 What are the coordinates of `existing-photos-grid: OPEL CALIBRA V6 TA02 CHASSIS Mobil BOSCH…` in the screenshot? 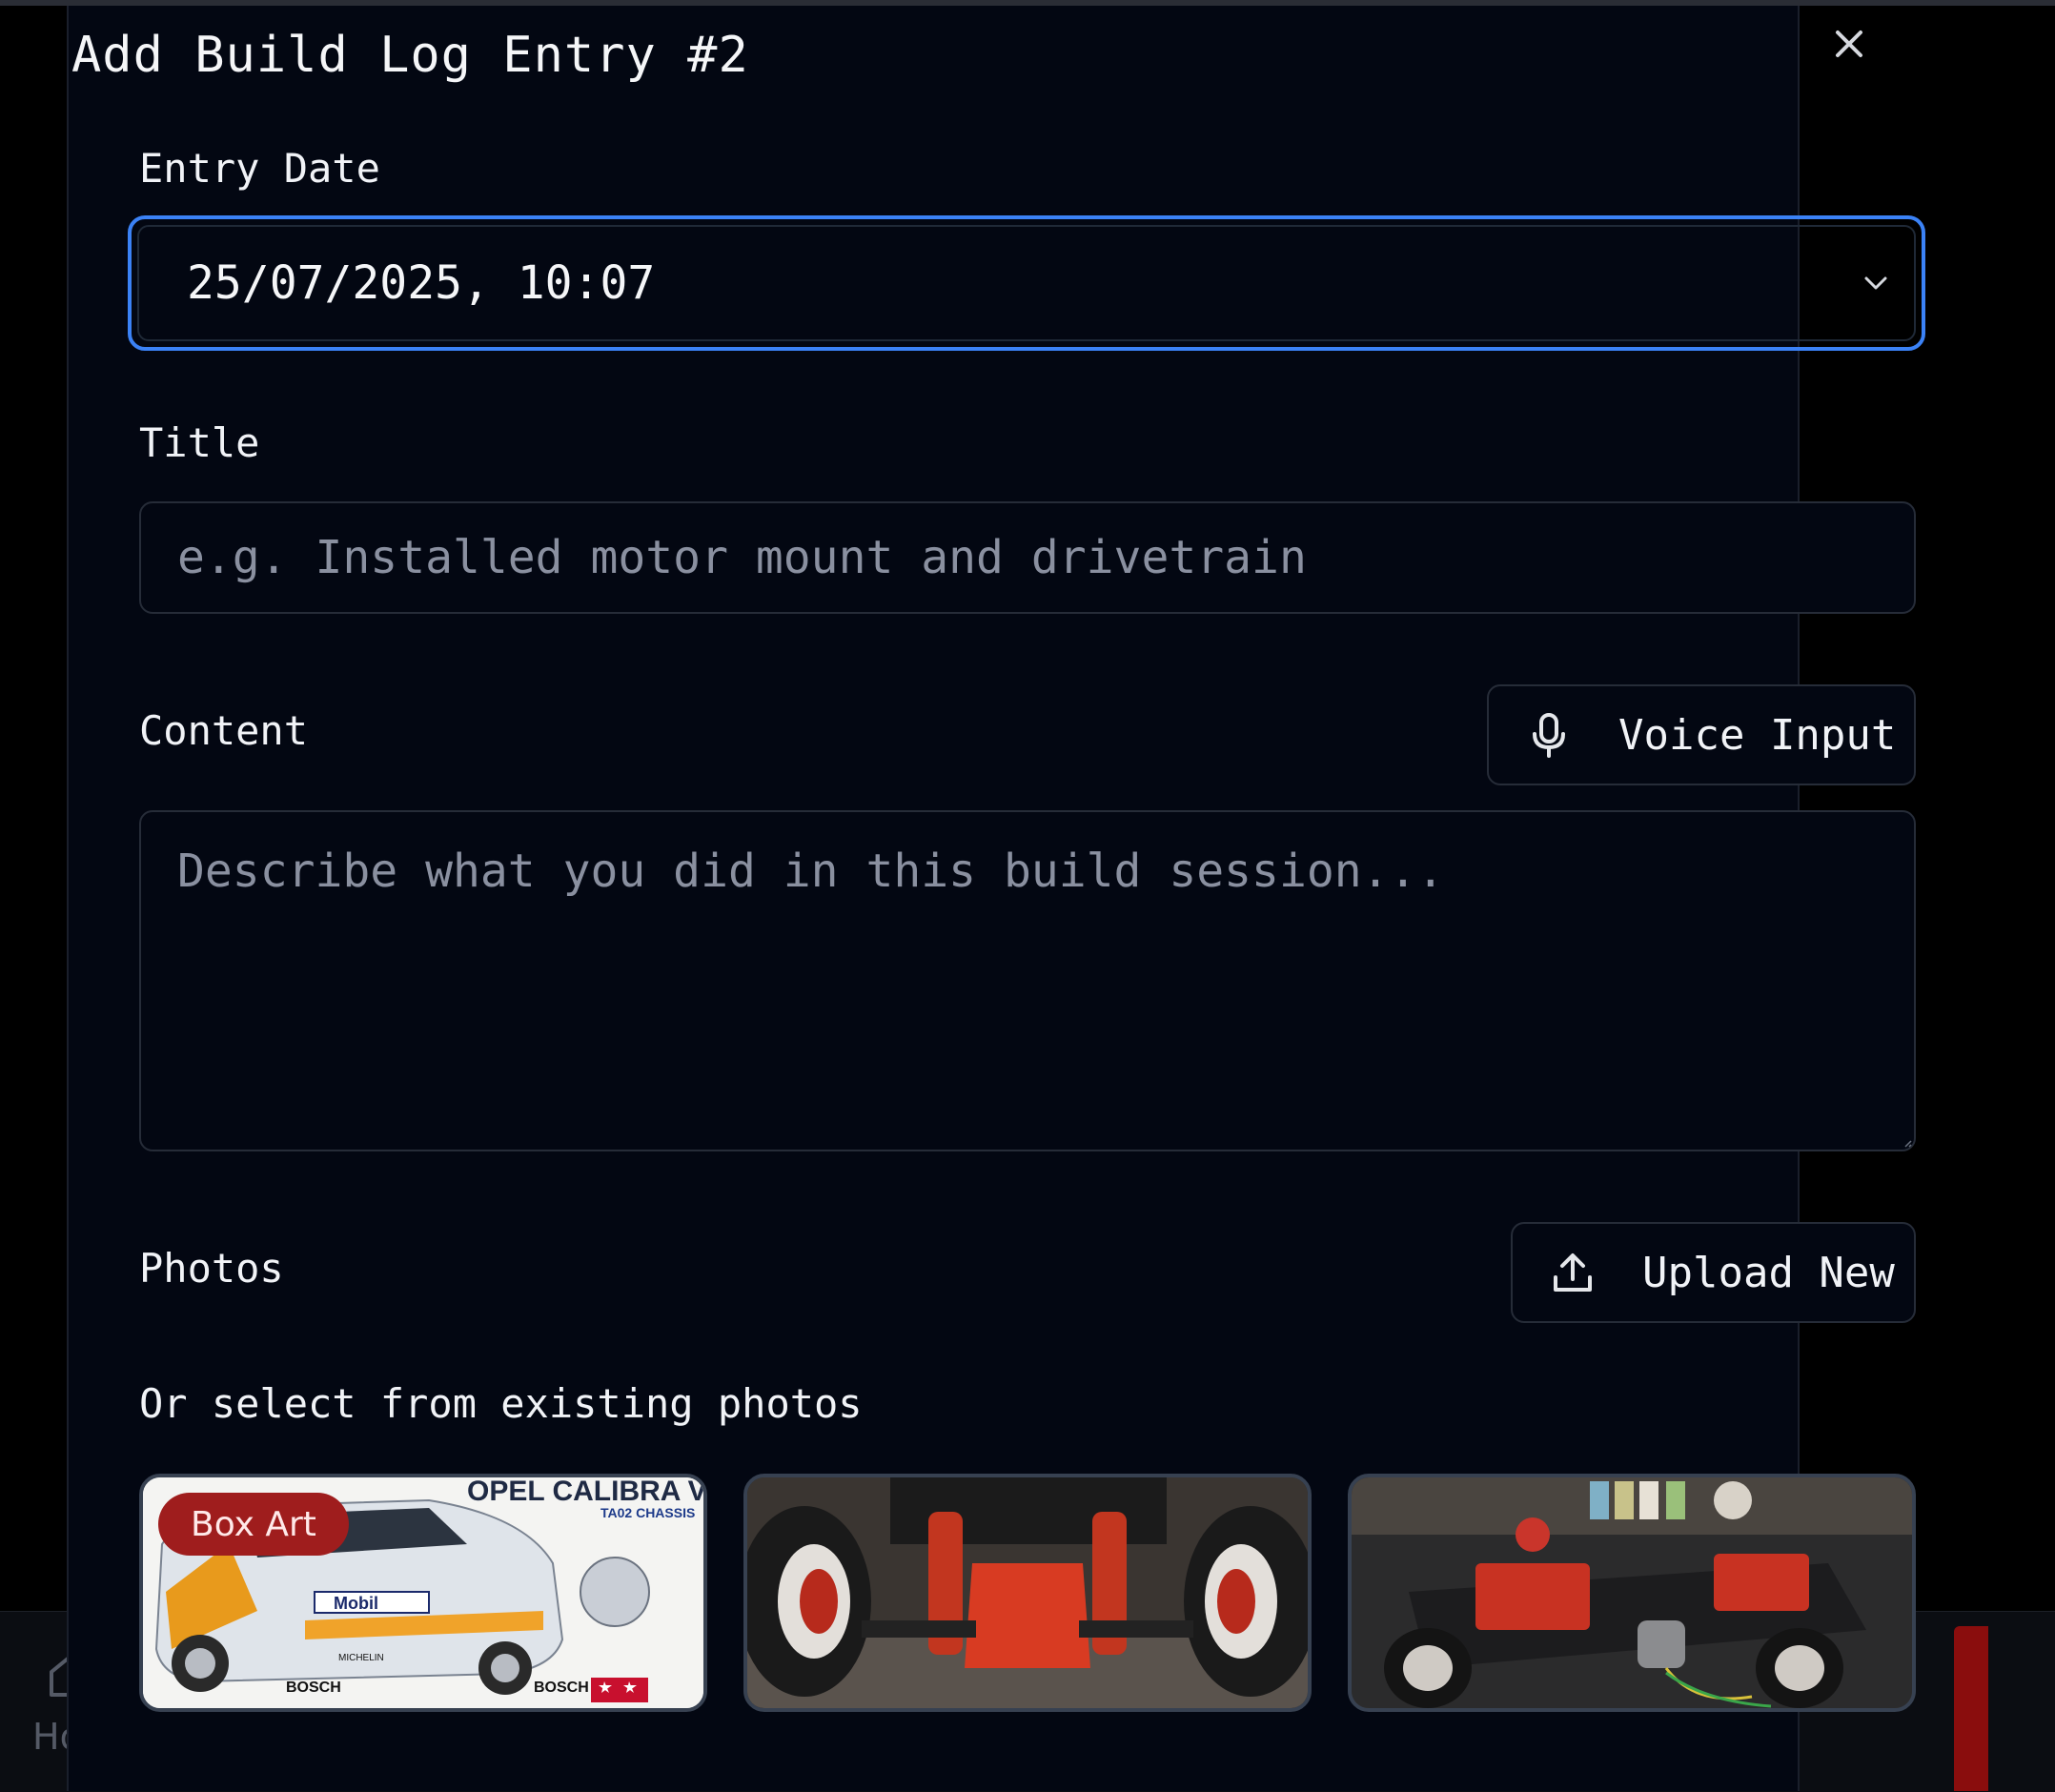 It's located at (1027, 1593).